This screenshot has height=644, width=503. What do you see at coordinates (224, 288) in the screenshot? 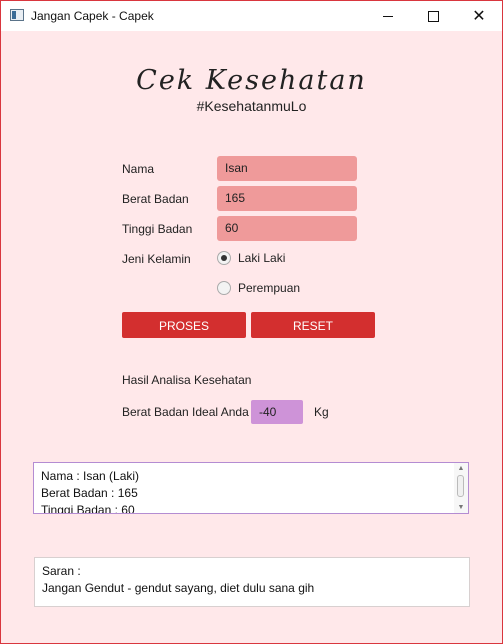
I see `radio-female-indicator` at bounding box center [224, 288].